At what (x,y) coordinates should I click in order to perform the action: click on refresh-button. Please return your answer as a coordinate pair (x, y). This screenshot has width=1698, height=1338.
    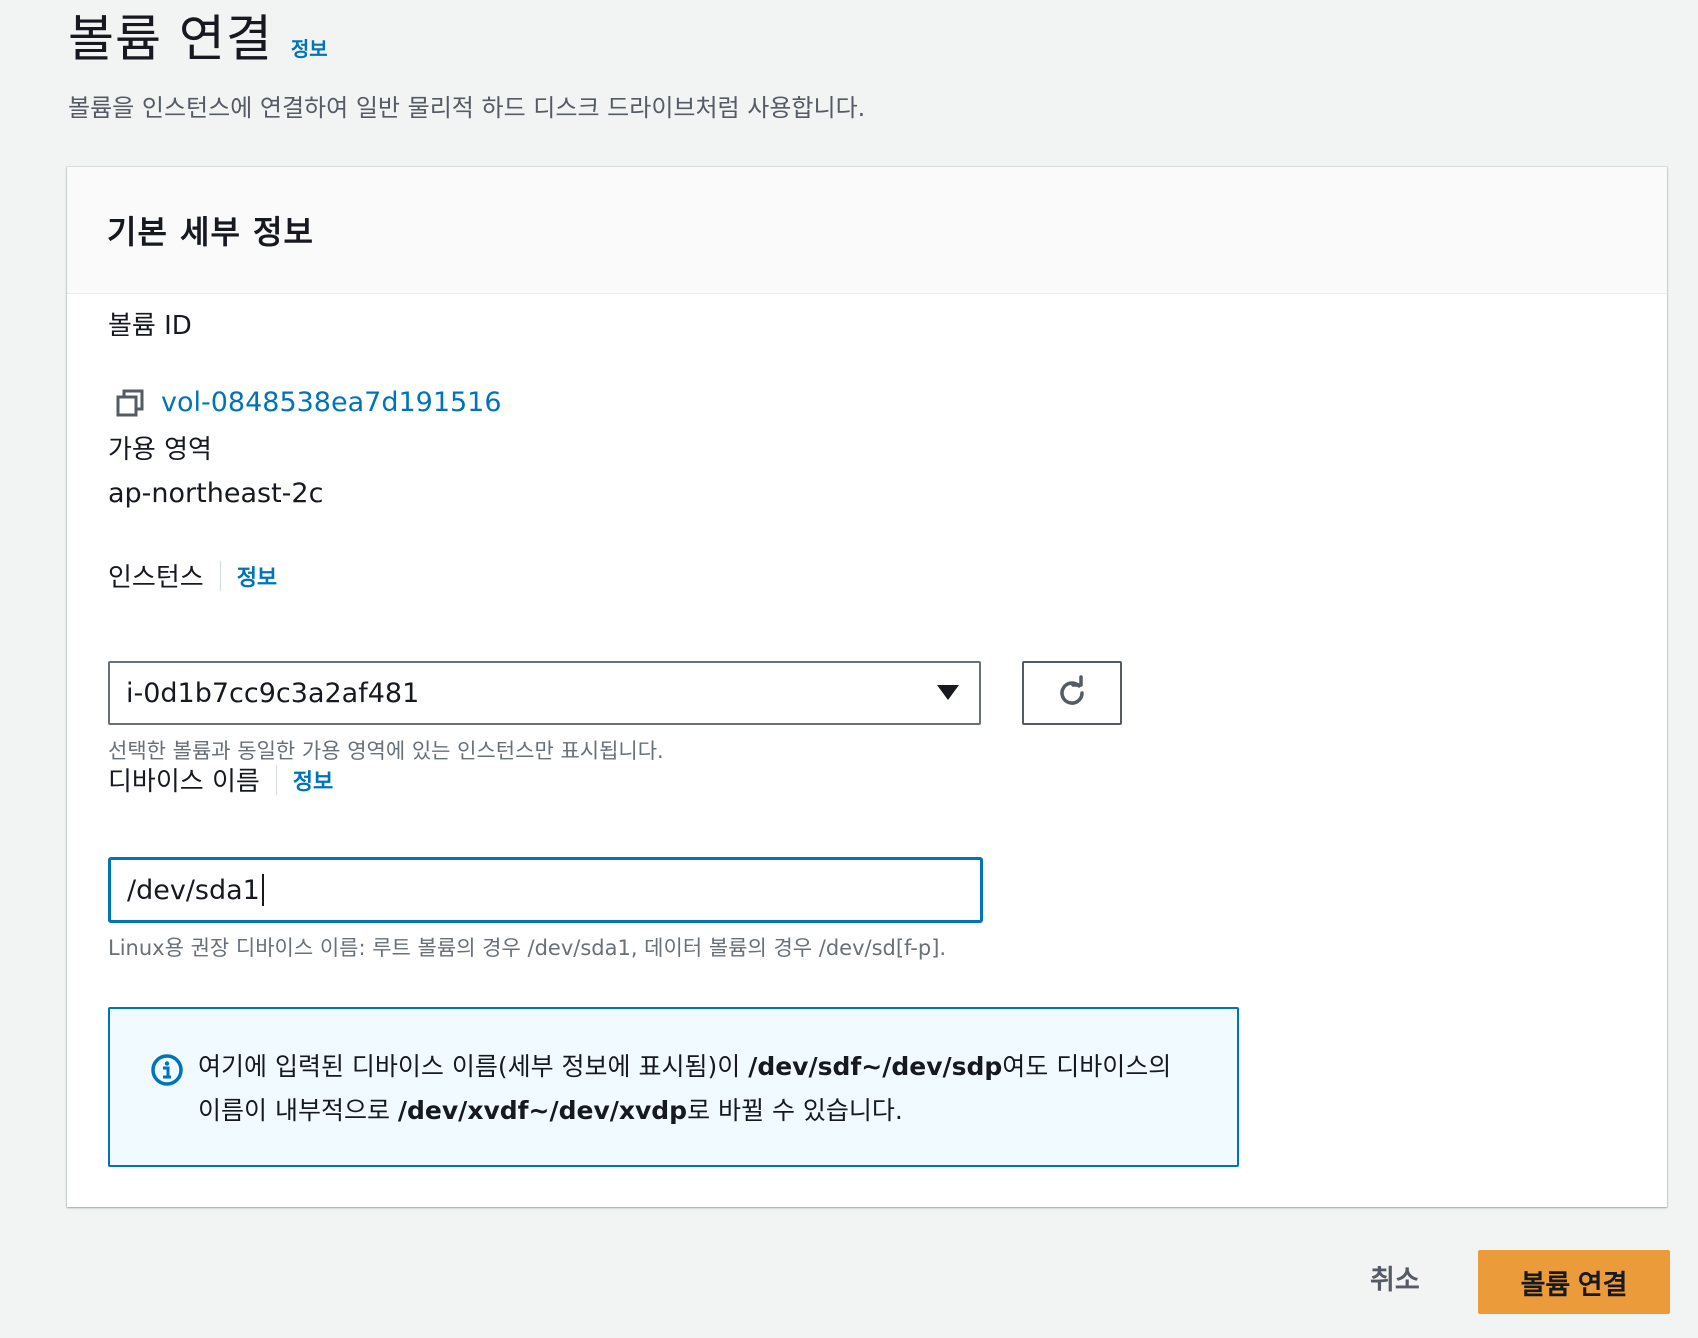
    Looking at the image, I should click on (1072, 693).